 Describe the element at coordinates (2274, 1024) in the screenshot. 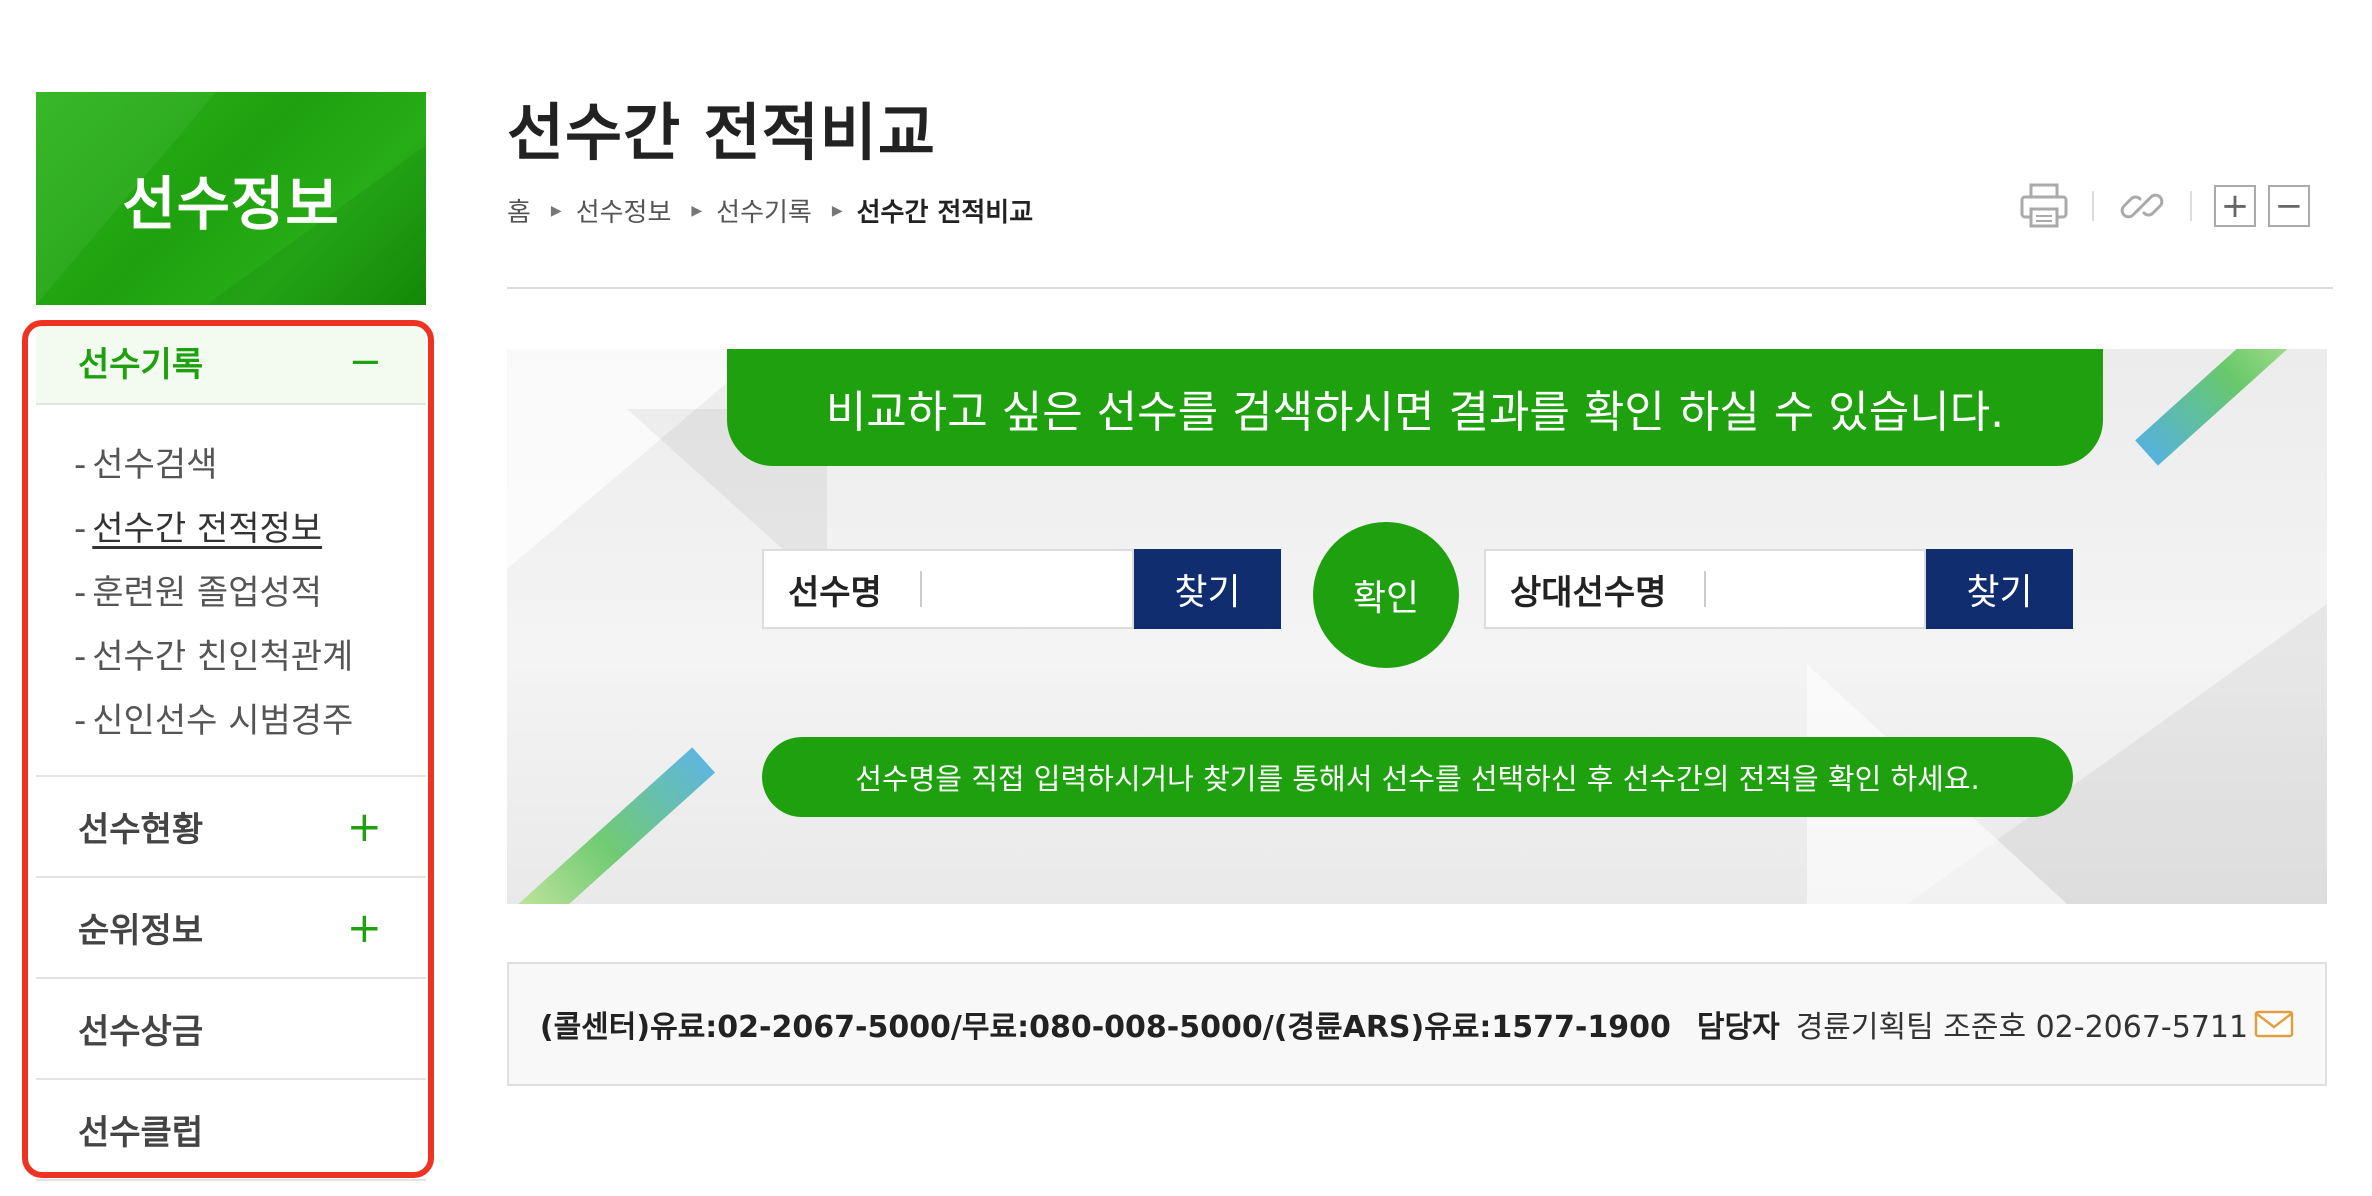

I see `mail-icon` at that location.